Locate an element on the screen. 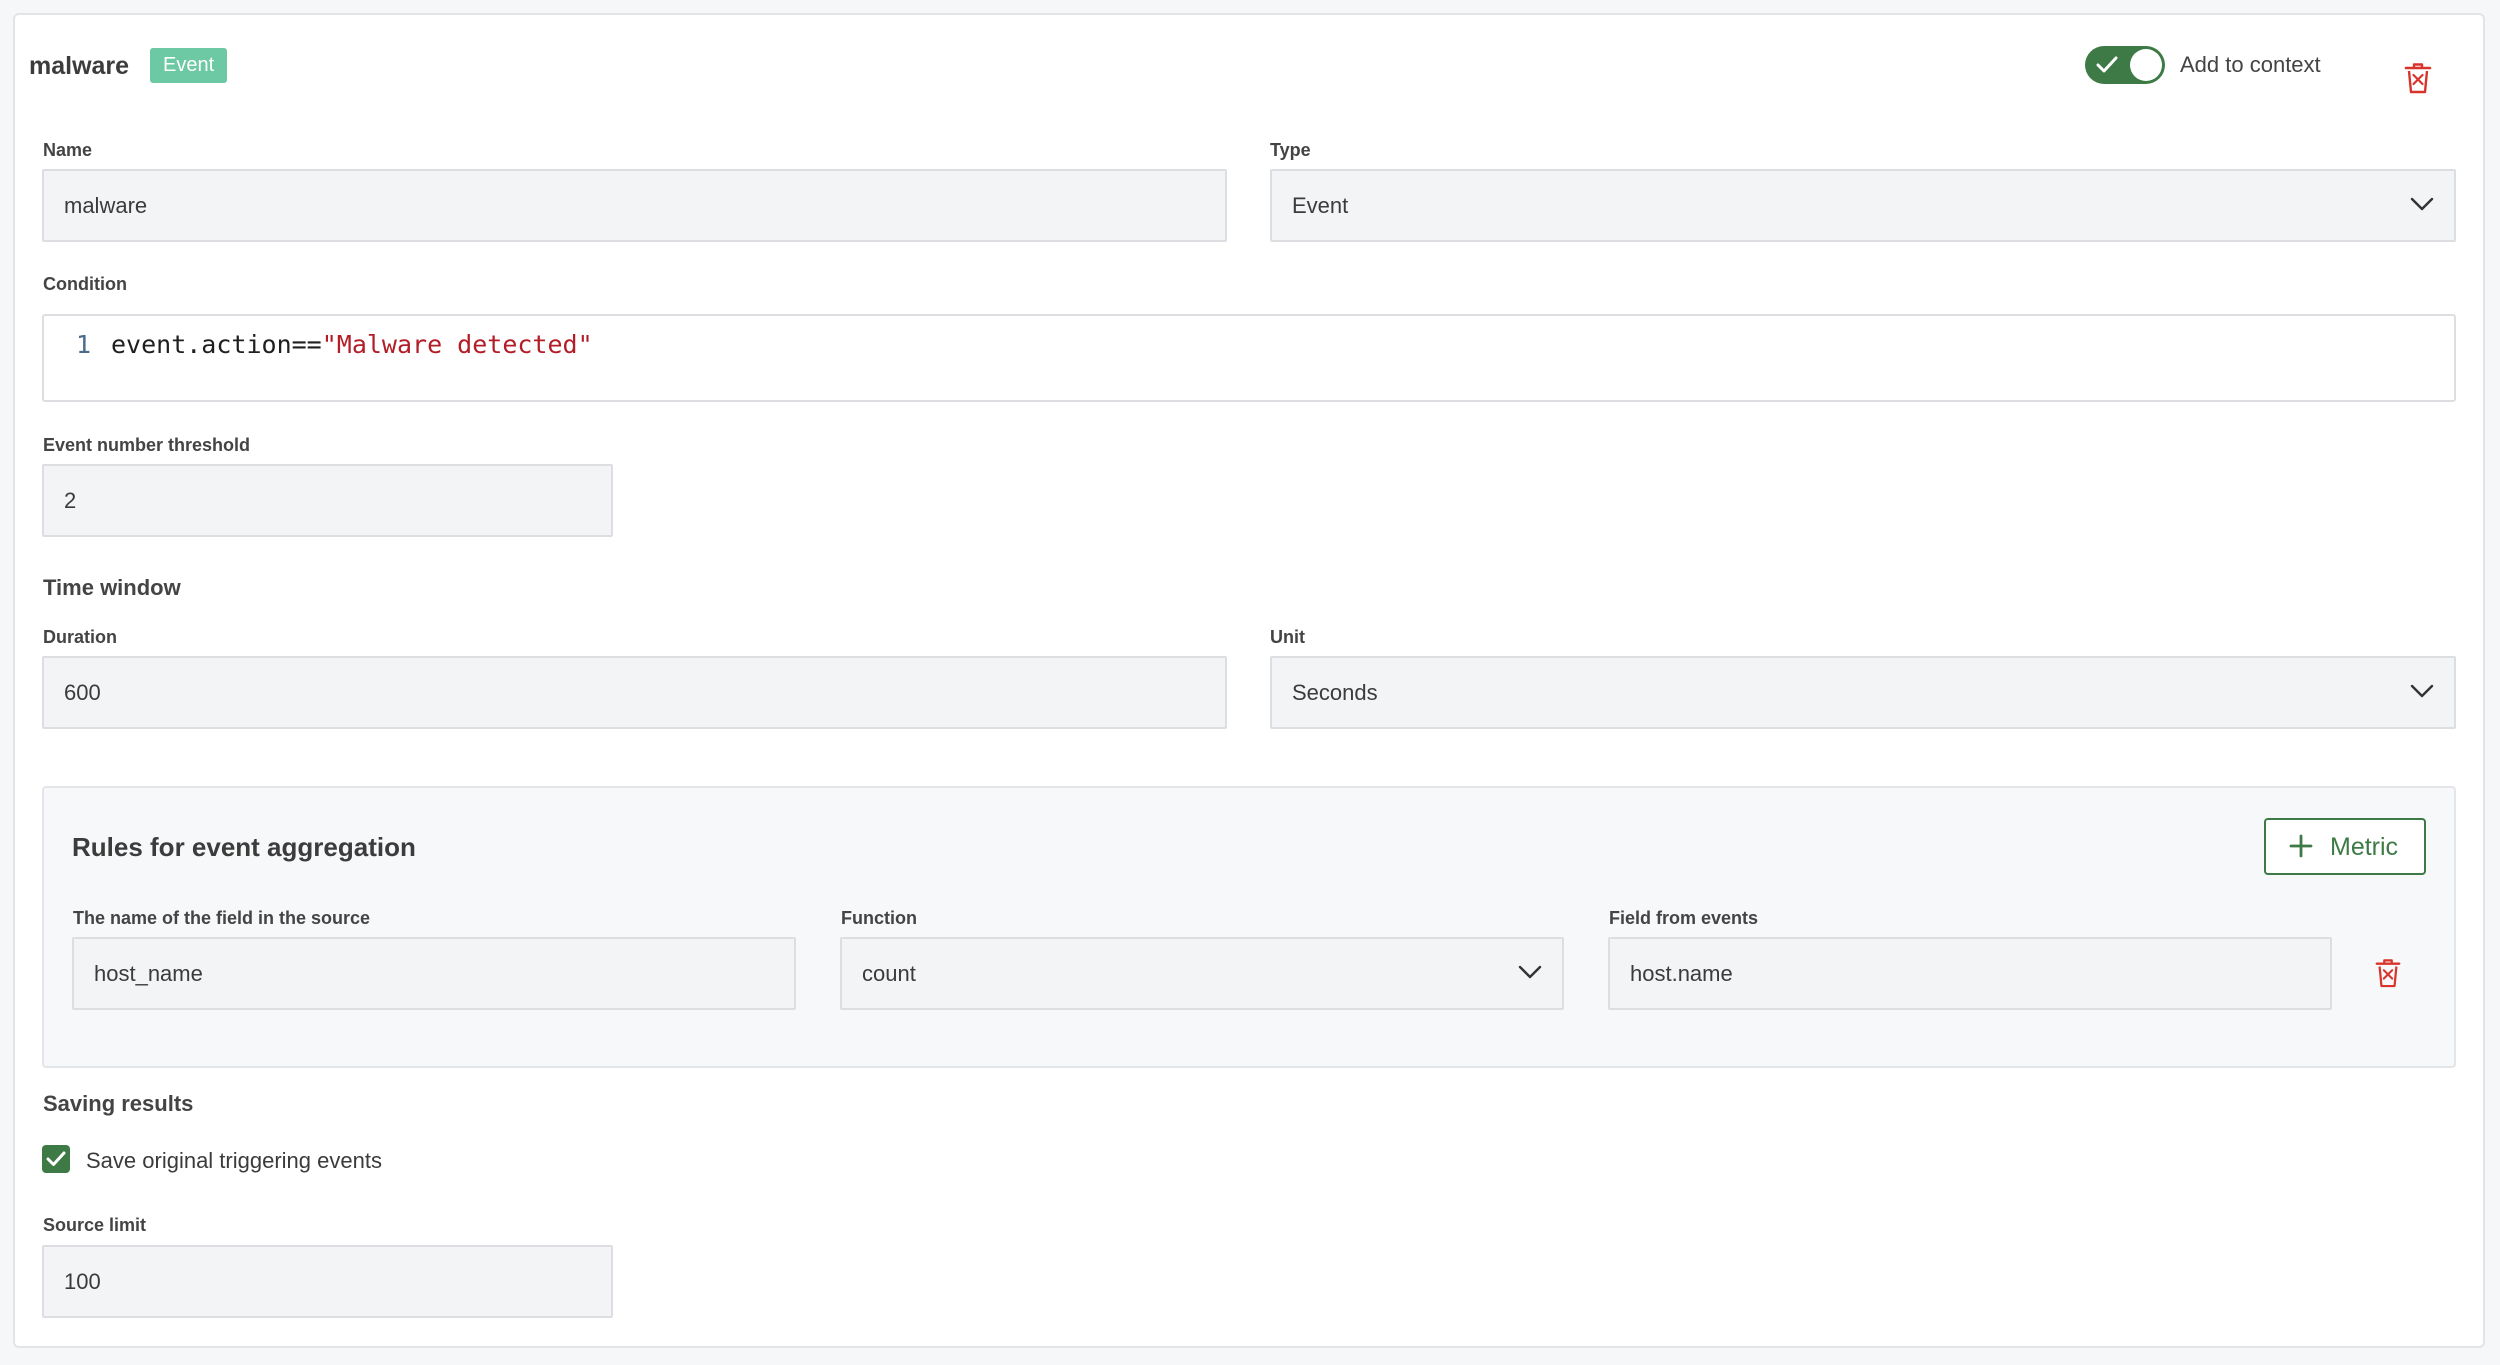 This screenshot has height=1365, width=2500. code-string-literal: "Malware detected" is located at coordinates (457, 344).